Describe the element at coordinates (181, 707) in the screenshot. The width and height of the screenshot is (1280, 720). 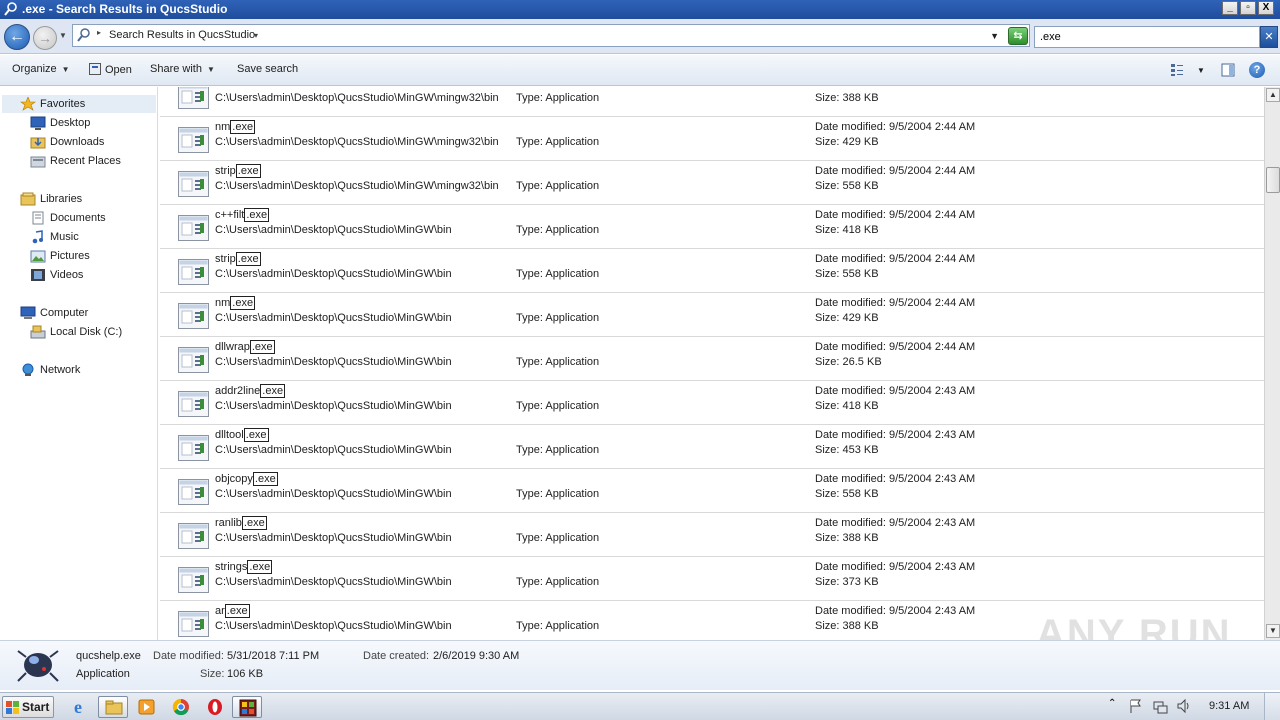
I see `taskbar-chrome` at that location.